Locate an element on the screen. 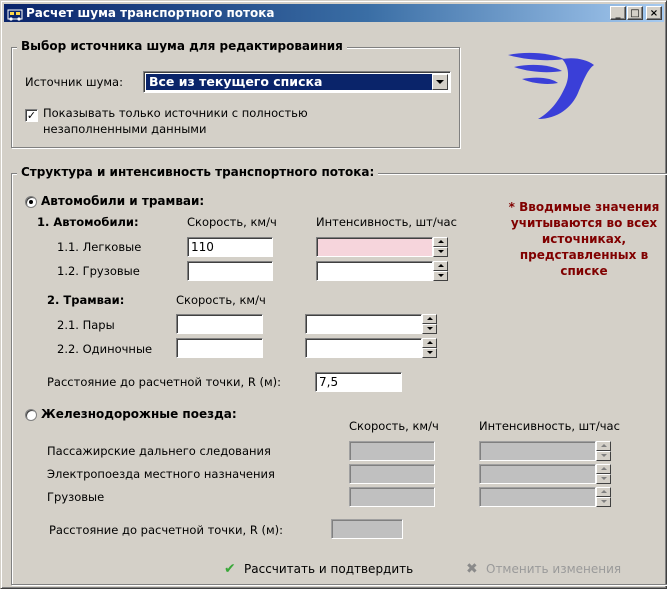 The width and height of the screenshot is (667, 589). cancel-label: Отменить изменения is located at coordinates (554, 569).